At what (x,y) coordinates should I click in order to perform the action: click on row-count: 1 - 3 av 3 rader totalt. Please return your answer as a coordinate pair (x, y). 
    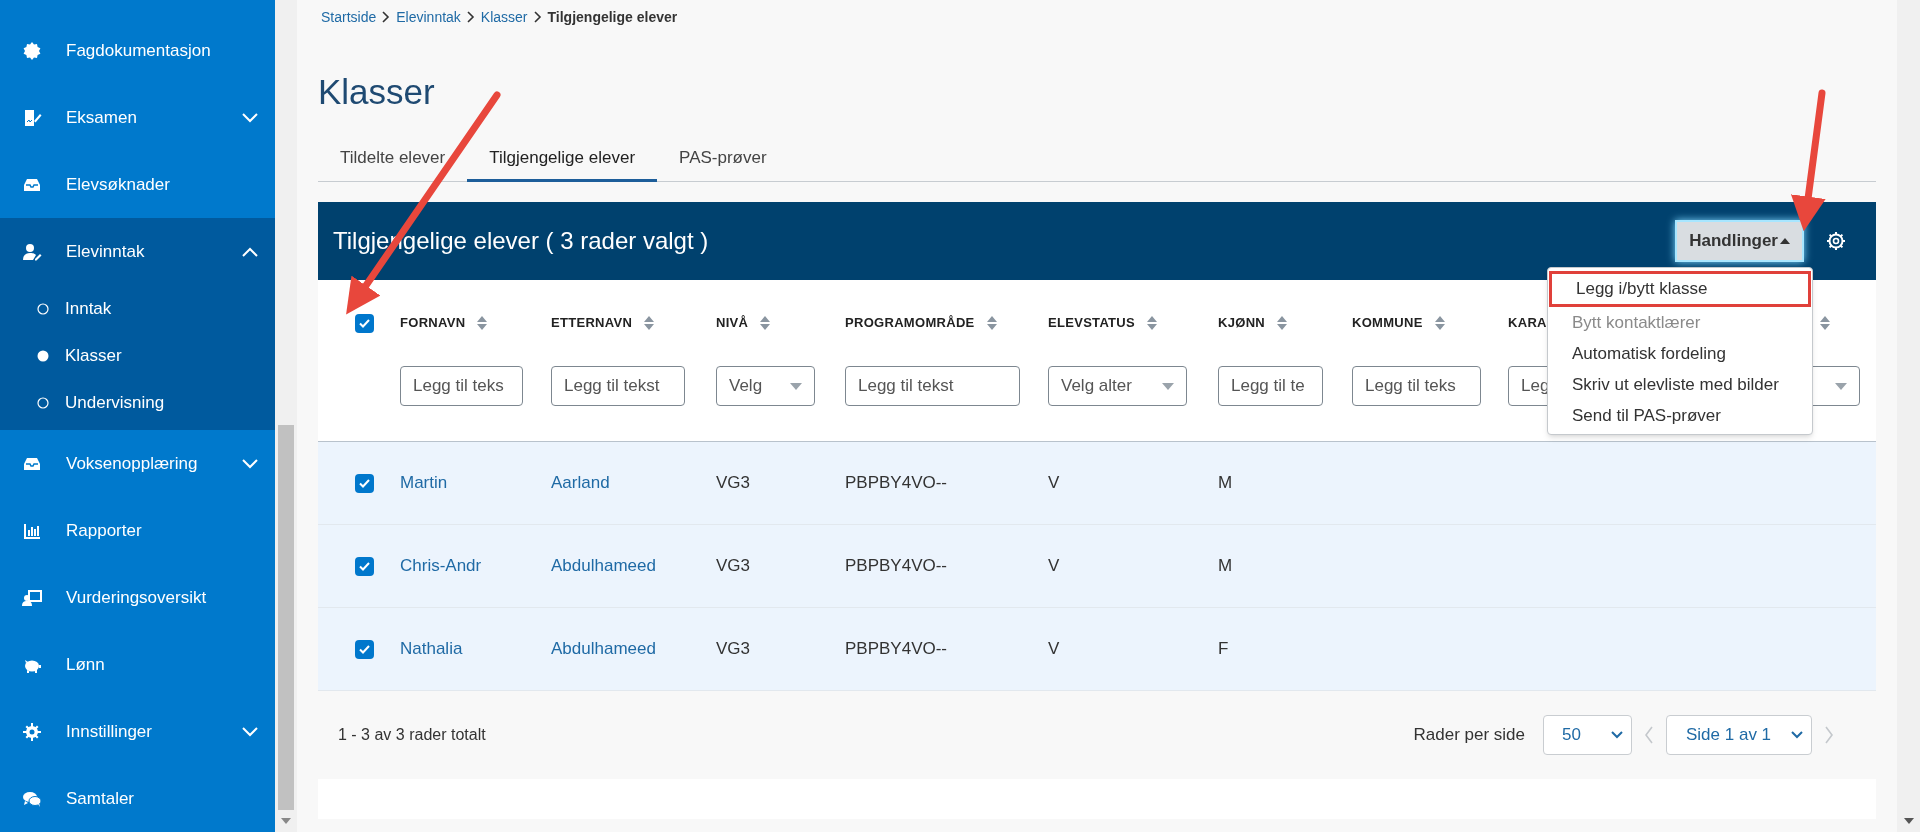
    Looking at the image, I should click on (412, 735).